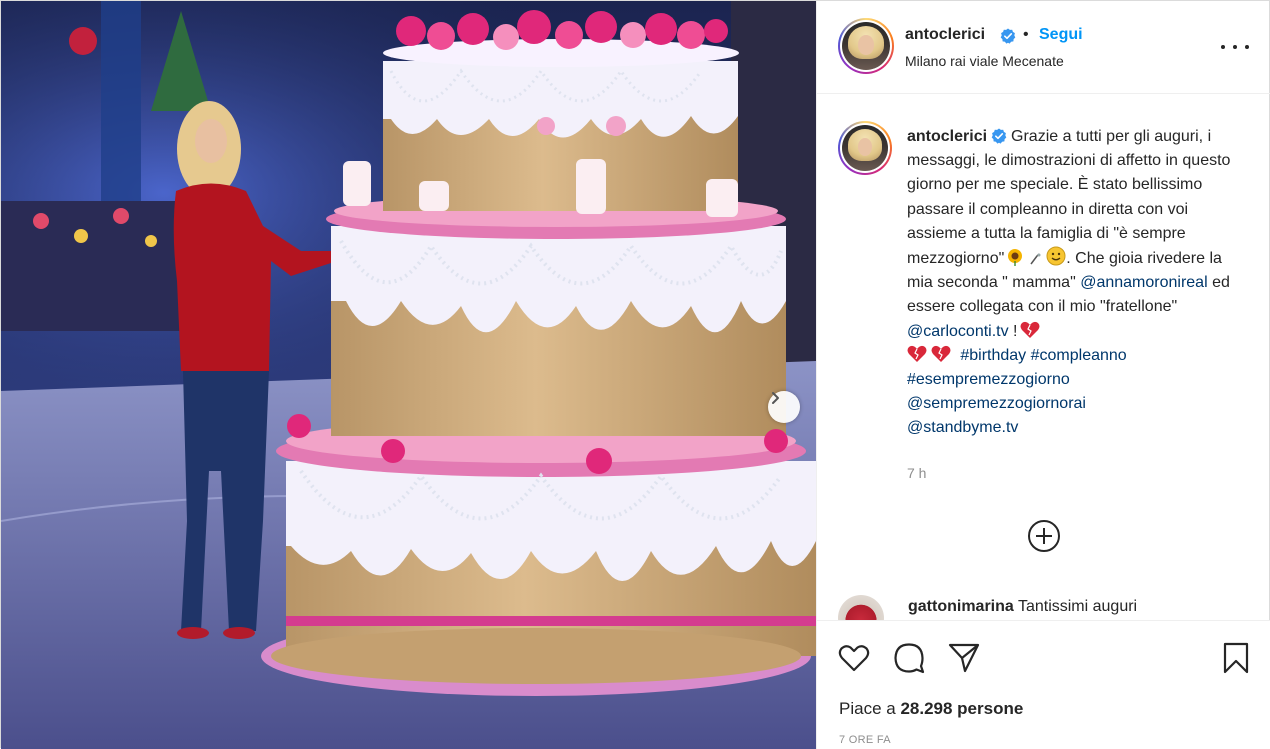 The width and height of the screenshot is (1270, 749). I want to click on bookmark-icon, so click(1236, 658).